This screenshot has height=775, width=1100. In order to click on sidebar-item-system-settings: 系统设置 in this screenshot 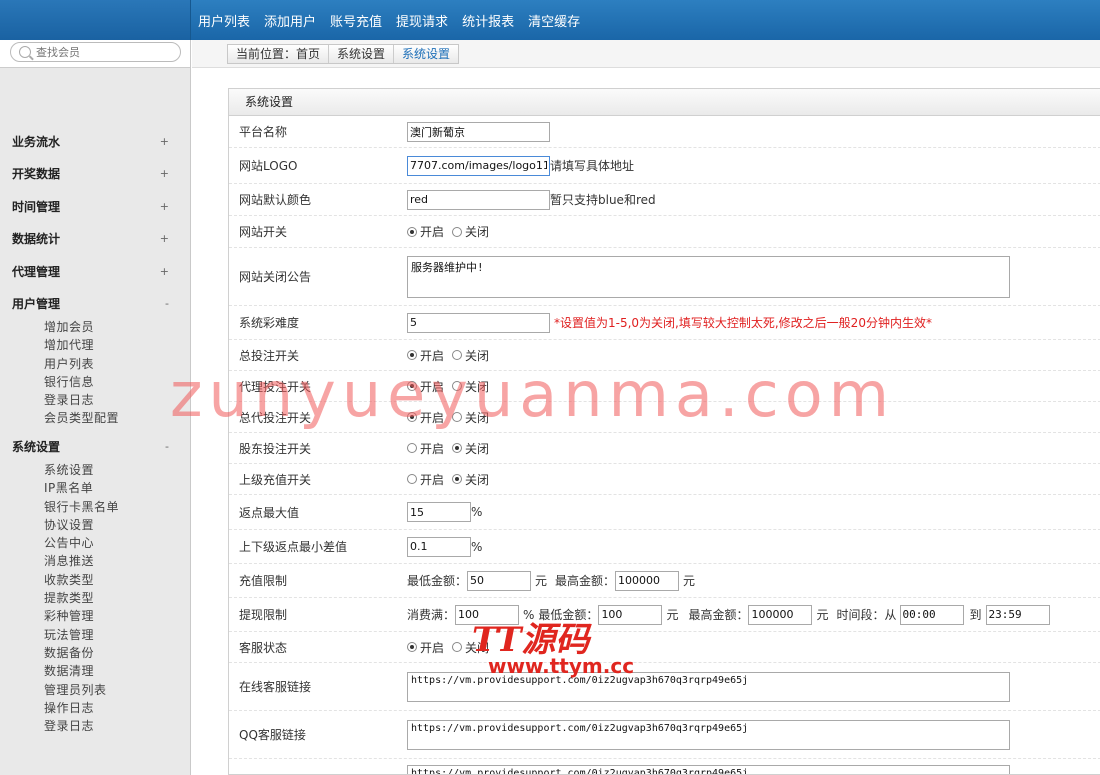, I will do `click(117, 470)`.